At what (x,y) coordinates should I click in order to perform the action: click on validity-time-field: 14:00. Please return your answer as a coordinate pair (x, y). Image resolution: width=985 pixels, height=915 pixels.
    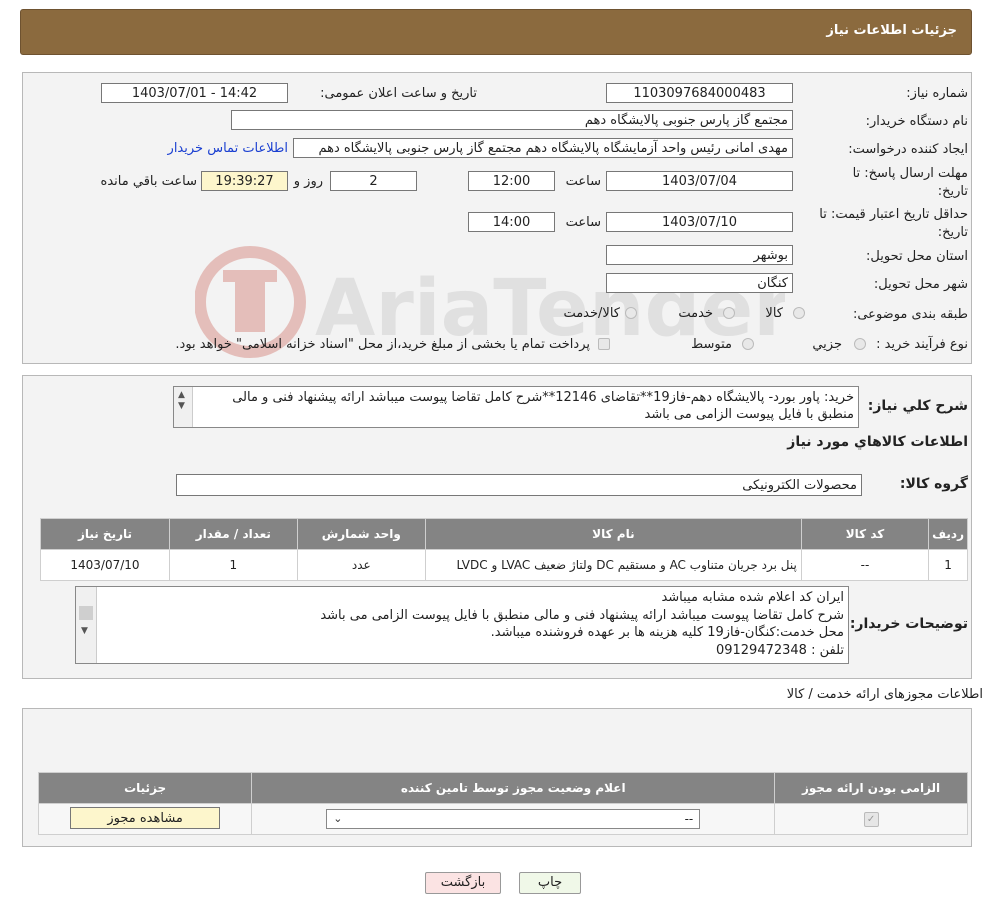
    Looking at the image, I should click on (511, 222).